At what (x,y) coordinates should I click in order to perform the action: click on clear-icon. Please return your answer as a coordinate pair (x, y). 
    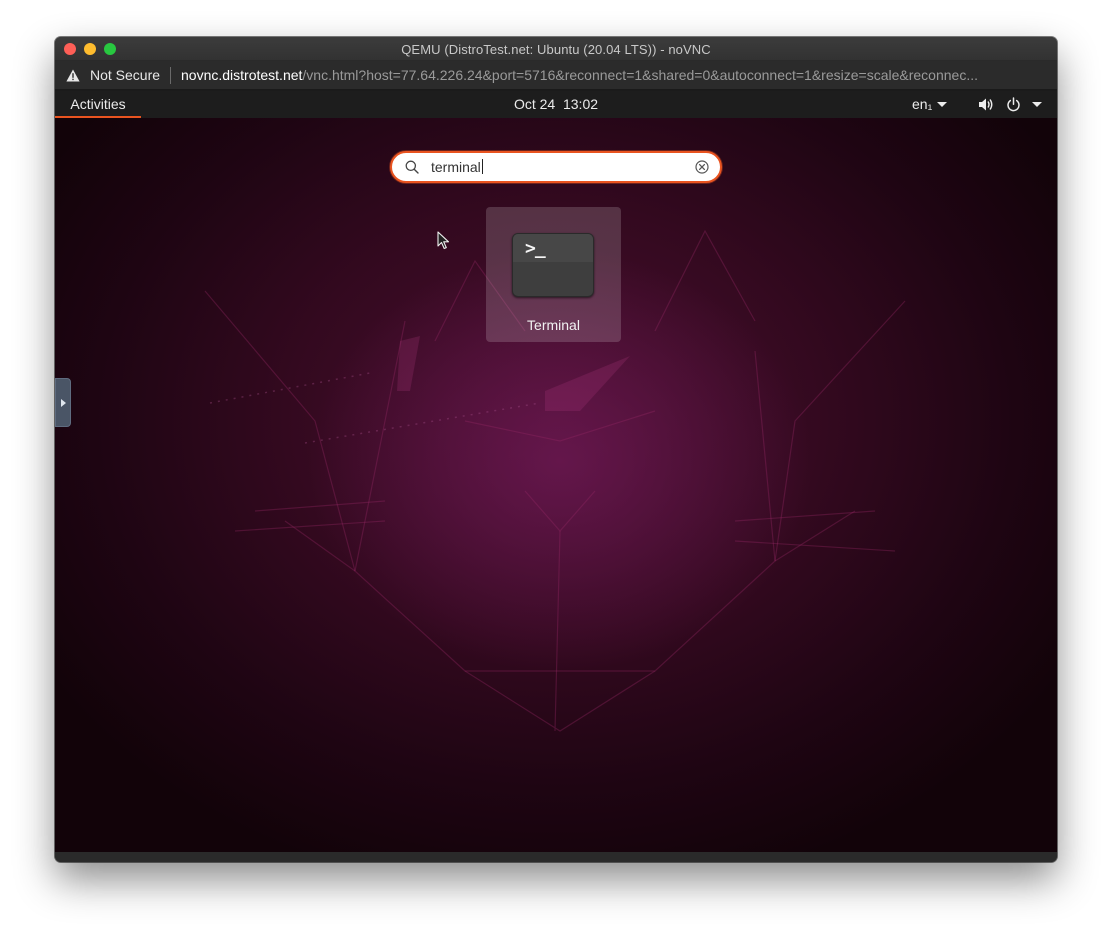
    Looking at the image, I should click on (702, 167).